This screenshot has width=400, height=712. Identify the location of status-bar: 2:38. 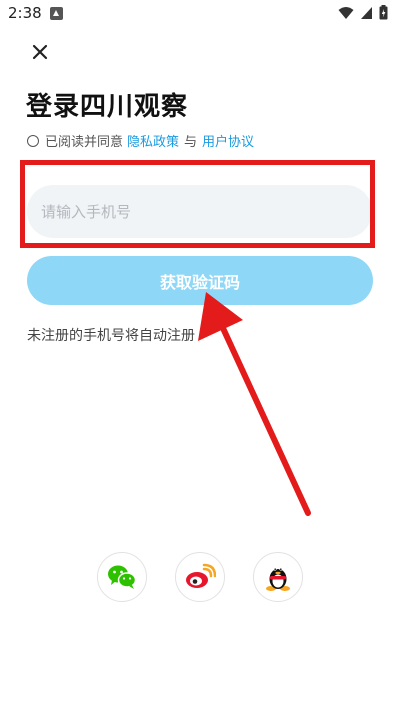
(200, 14).